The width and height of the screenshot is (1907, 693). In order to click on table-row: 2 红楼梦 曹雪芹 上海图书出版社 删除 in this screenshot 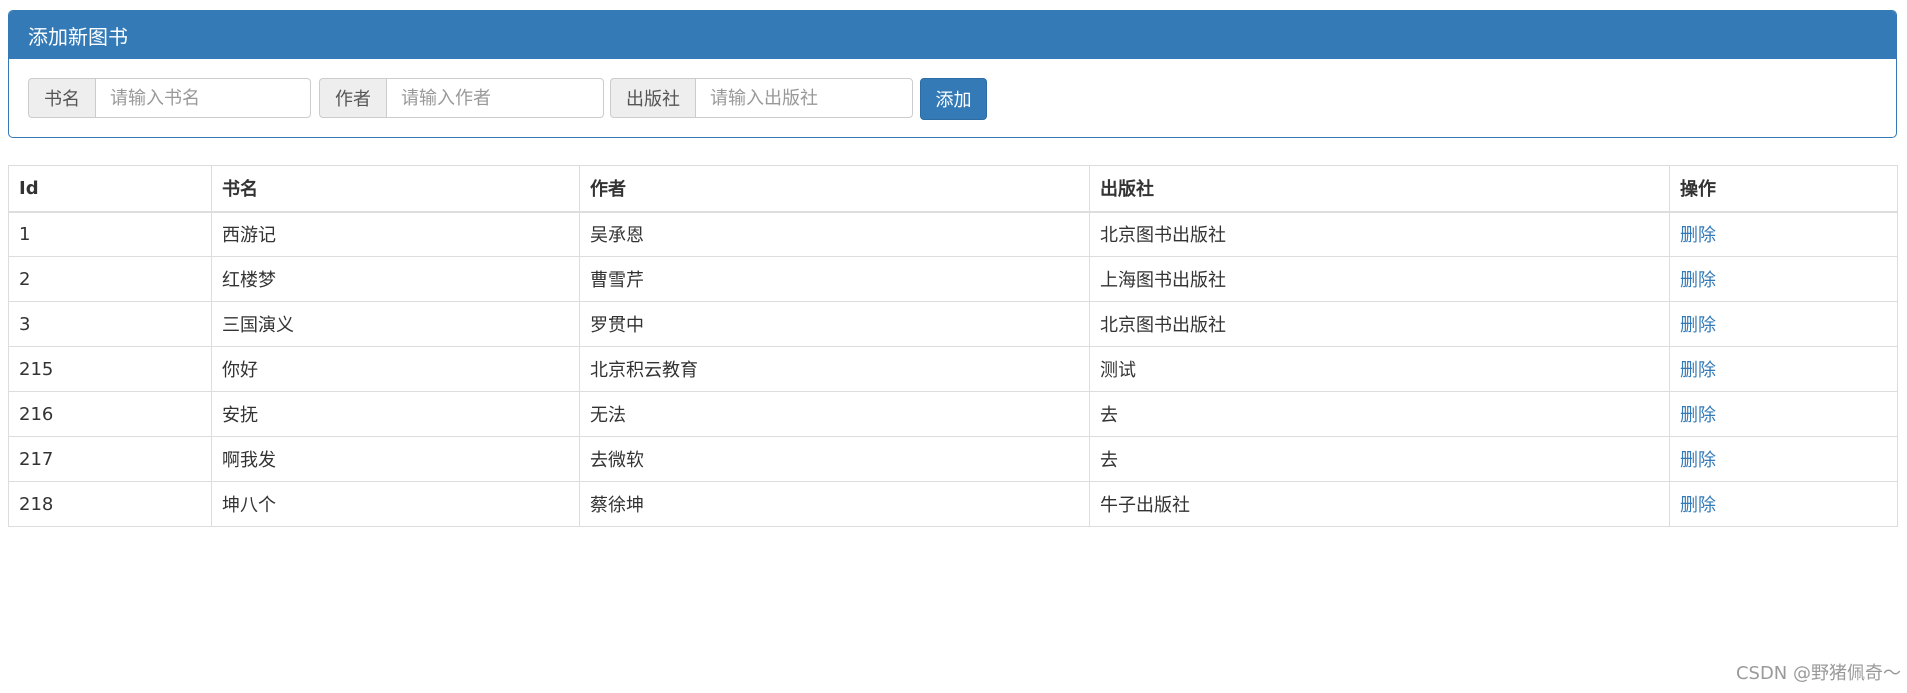, I will do `click(953, 279)`.